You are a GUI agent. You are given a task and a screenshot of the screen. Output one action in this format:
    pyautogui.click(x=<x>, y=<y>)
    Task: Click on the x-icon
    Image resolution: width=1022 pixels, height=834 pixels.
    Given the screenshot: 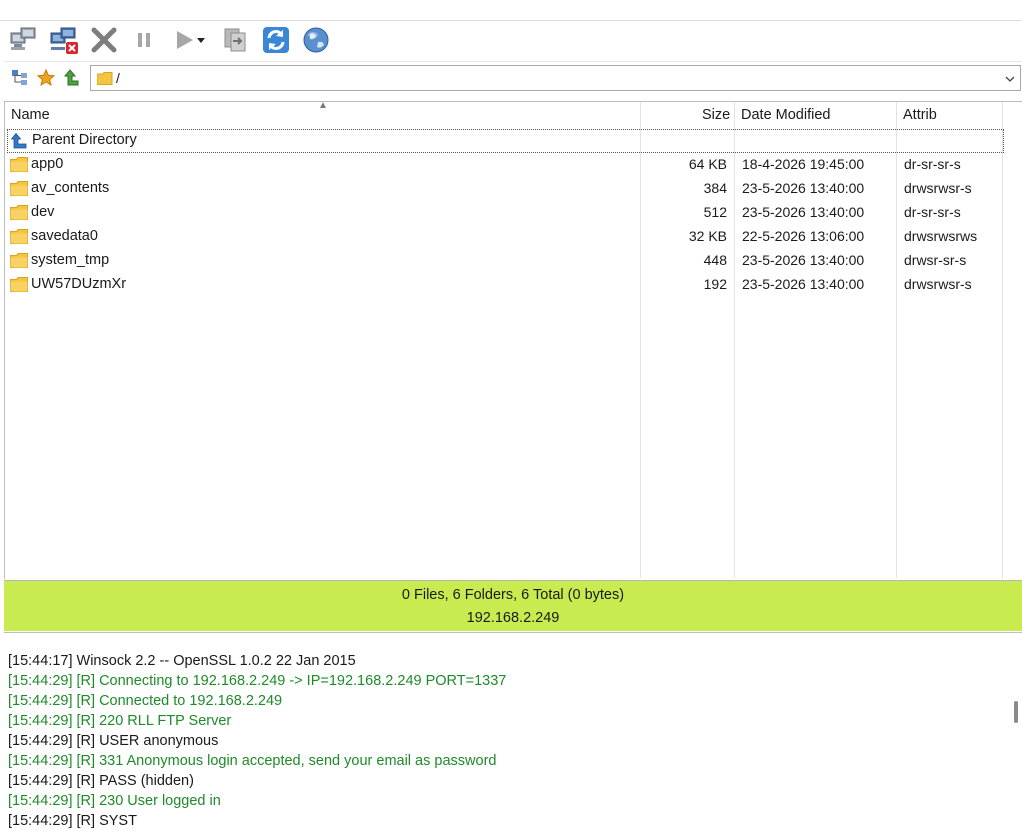 What is the action you would take?
    pyautogui.click(x=104, y=40)
    